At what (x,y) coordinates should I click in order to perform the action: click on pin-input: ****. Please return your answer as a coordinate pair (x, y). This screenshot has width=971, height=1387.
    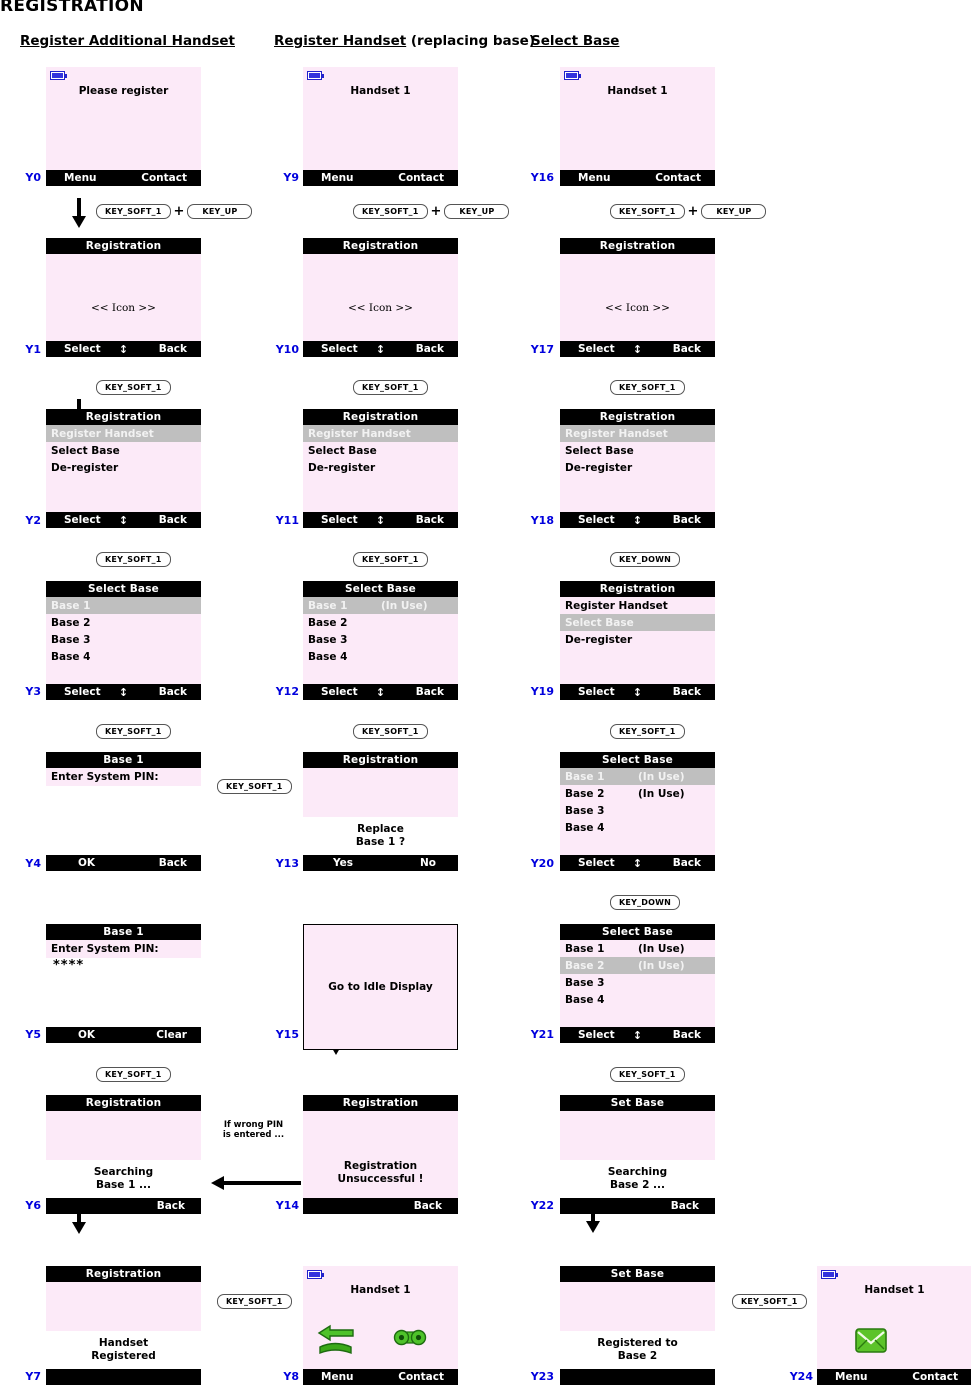
    Looking at the image, I should click on (123, 966).